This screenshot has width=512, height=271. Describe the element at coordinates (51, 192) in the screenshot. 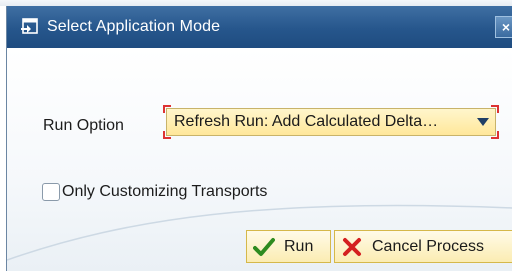

I see `only-customizing-checkbox` at that location.